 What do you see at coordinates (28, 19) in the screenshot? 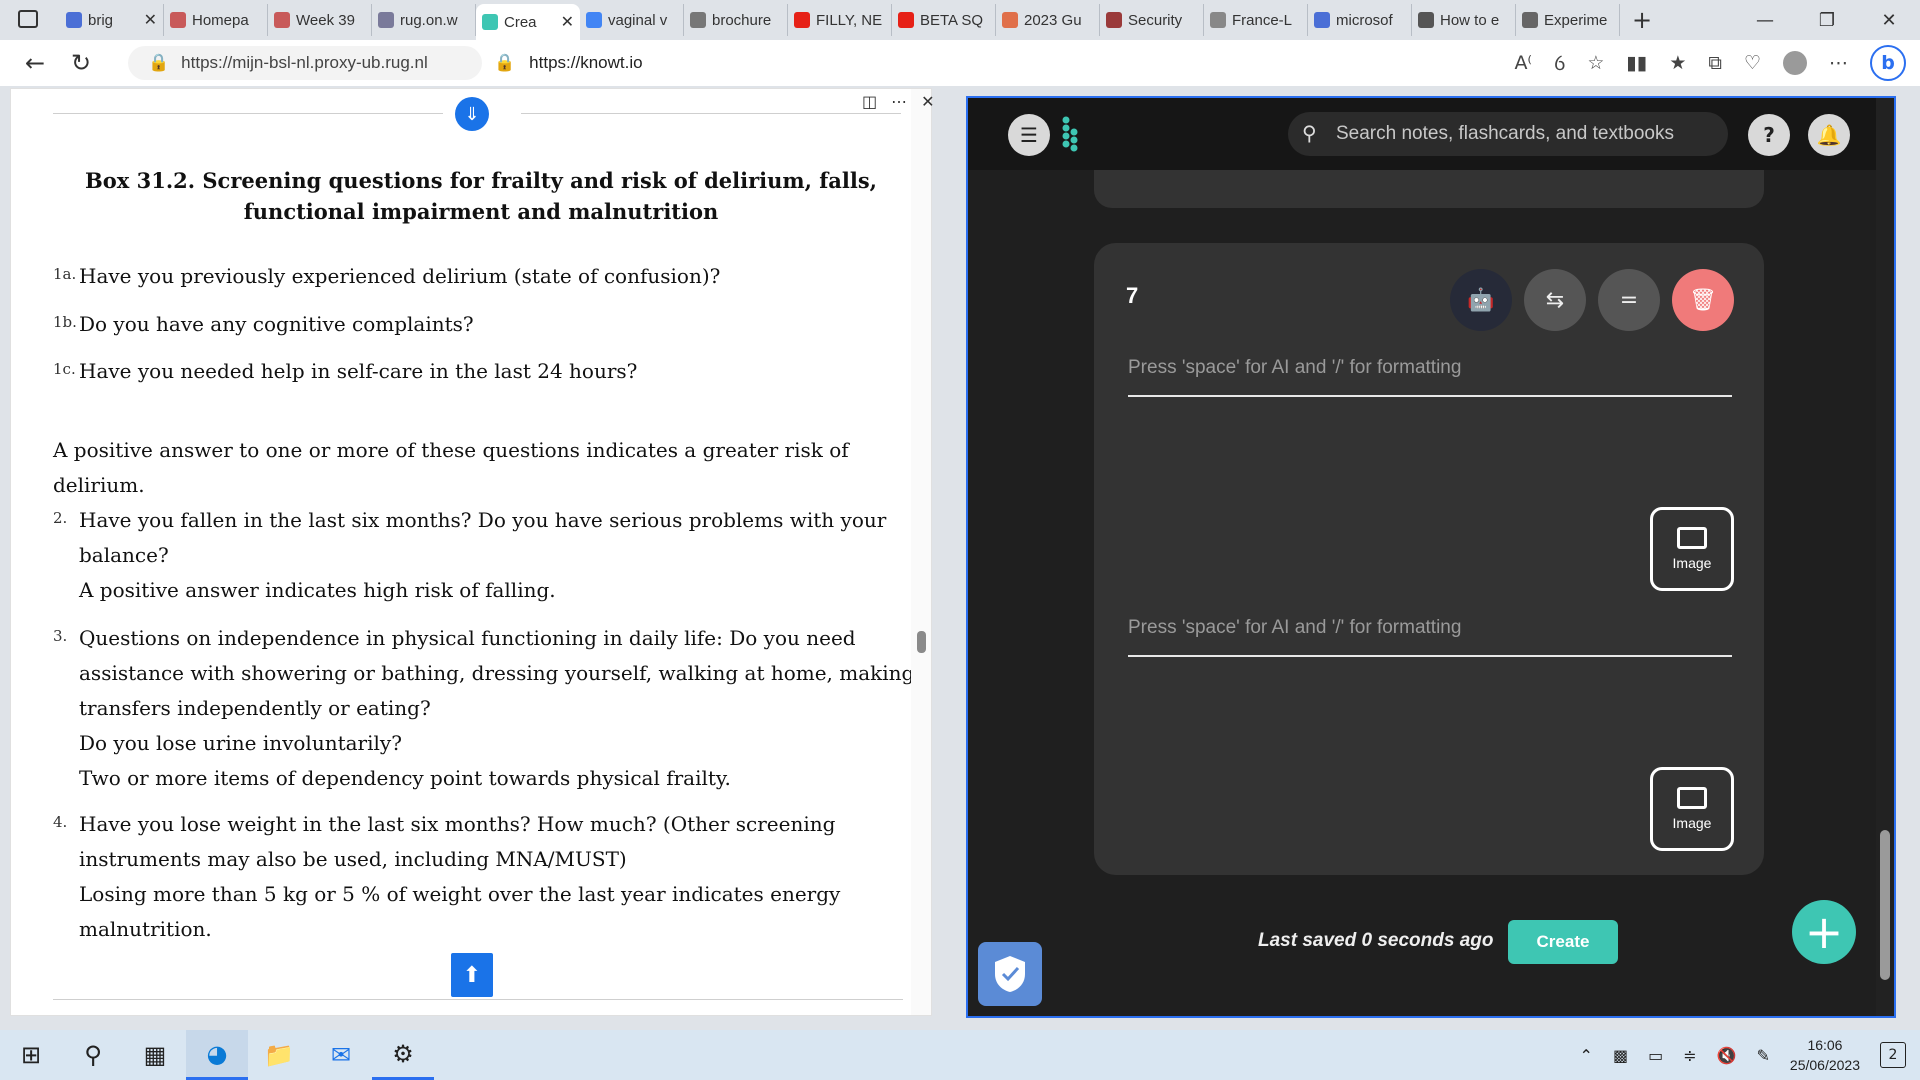
I see `tab-actions-icon` at bounding box center [28, 19].